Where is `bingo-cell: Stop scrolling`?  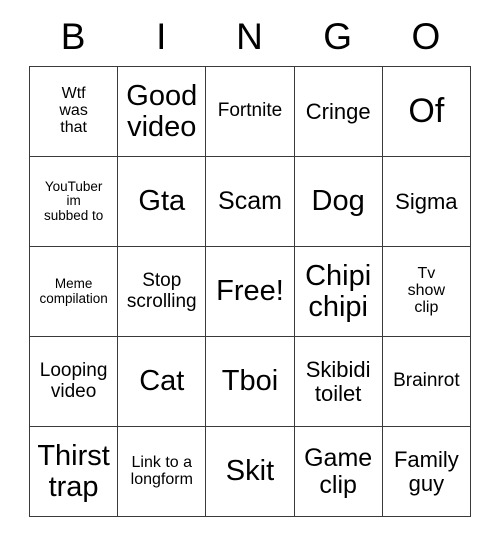 bingo-cell: Stop scrolling is located at coordinates (162, 291).